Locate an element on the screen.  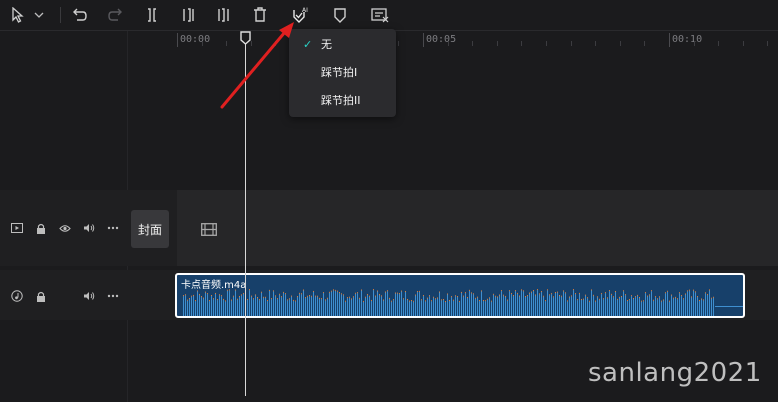
audio-track-header is located at coordinates (63, 295).